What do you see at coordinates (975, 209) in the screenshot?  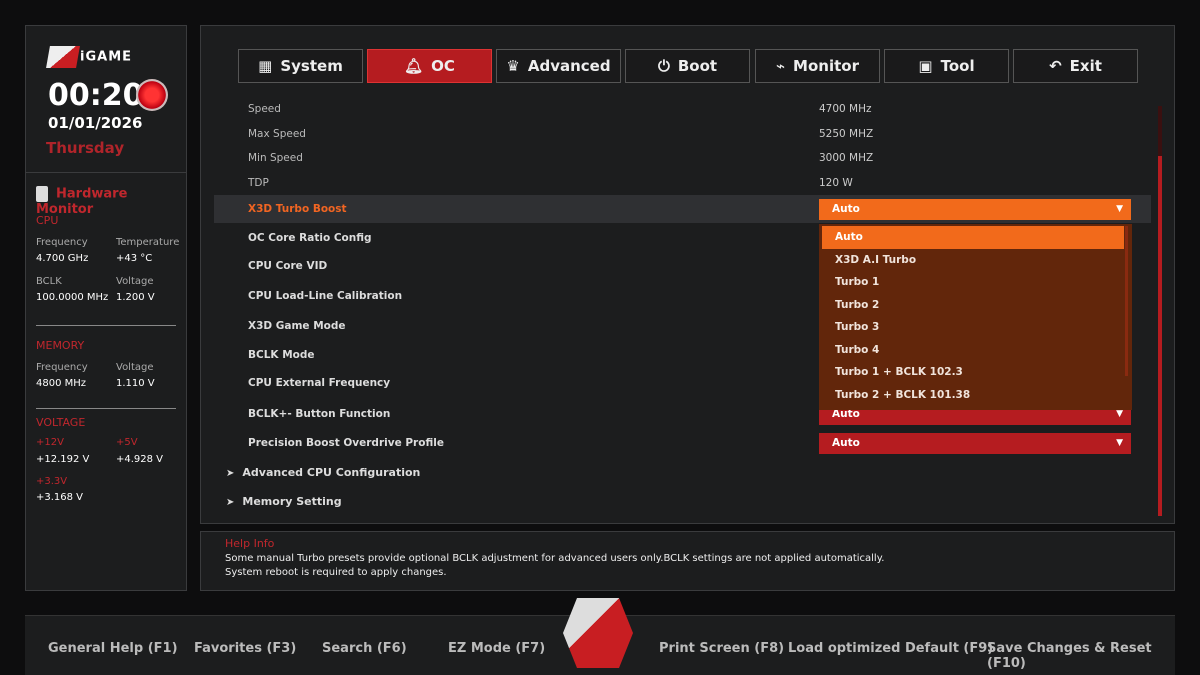 I see `x3d-turbo-boost-select: Auto ▼` at bounding box center [975, 209].